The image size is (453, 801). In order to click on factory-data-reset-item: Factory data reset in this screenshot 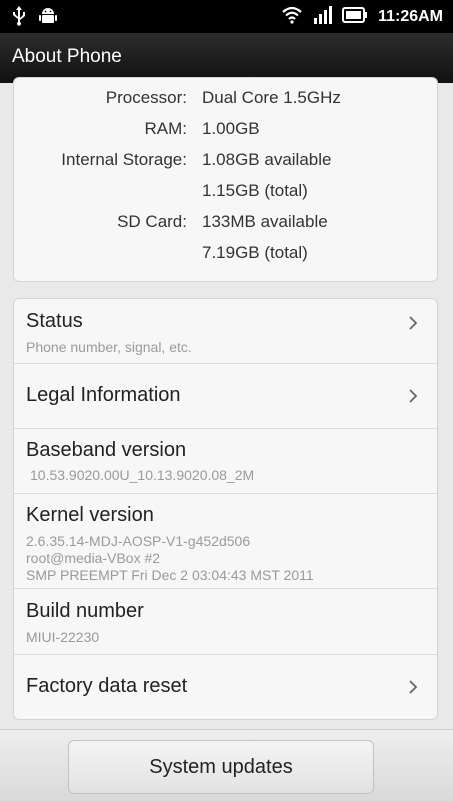, I will do `click(225, 687)`.